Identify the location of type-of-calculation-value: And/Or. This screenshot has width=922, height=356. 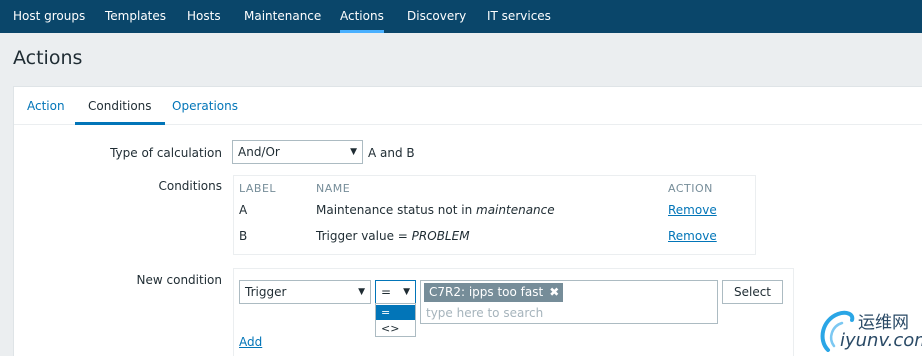
(259, 152).